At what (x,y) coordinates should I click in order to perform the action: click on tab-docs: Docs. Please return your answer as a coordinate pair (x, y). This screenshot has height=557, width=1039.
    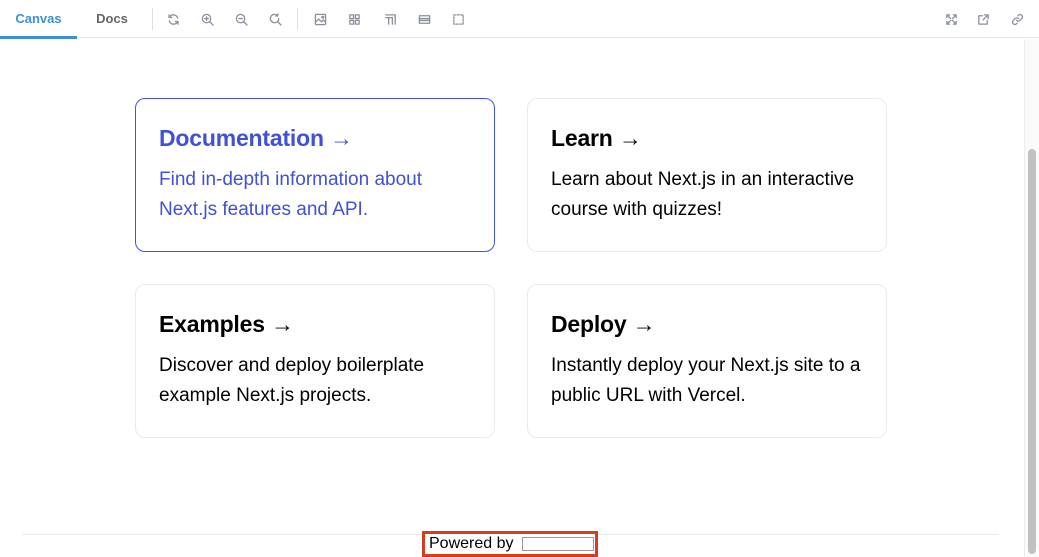
    Looking at the image, I should click on (112, 19).